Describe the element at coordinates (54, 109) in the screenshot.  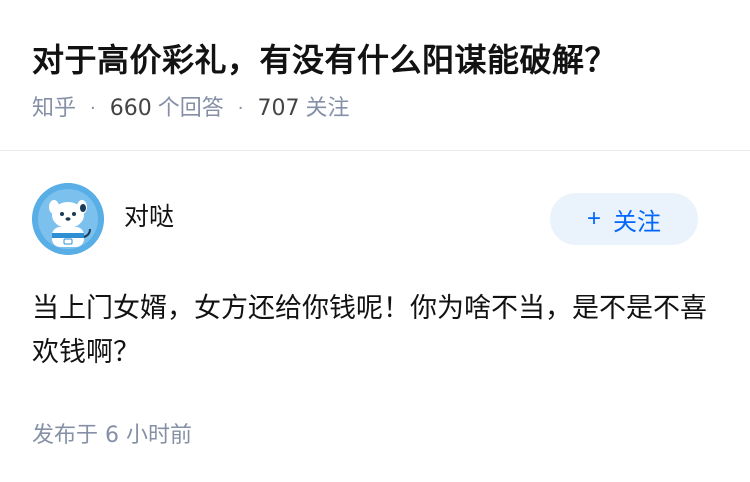
I see `source-label: 知乎` at that location.